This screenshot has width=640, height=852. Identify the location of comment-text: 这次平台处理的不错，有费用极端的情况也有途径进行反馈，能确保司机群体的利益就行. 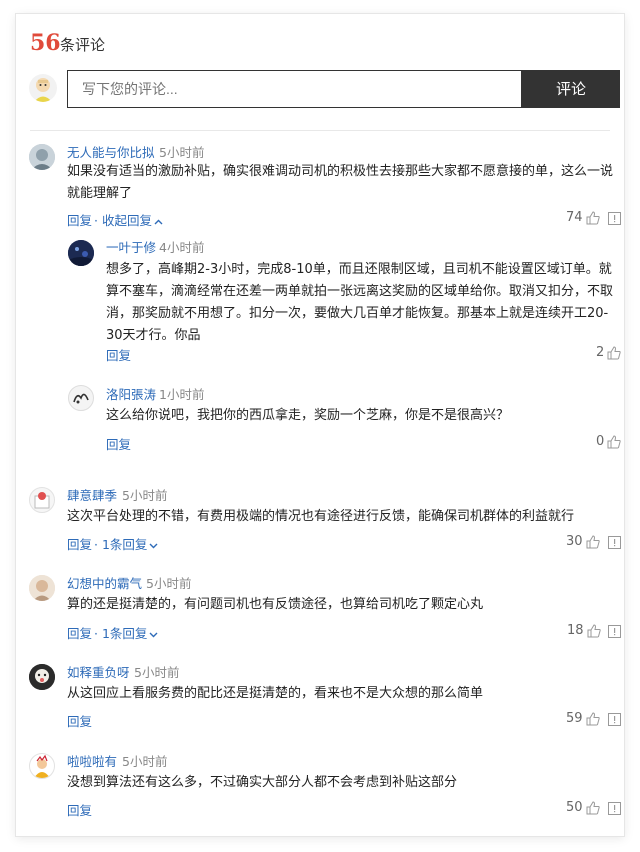
(321, 516).